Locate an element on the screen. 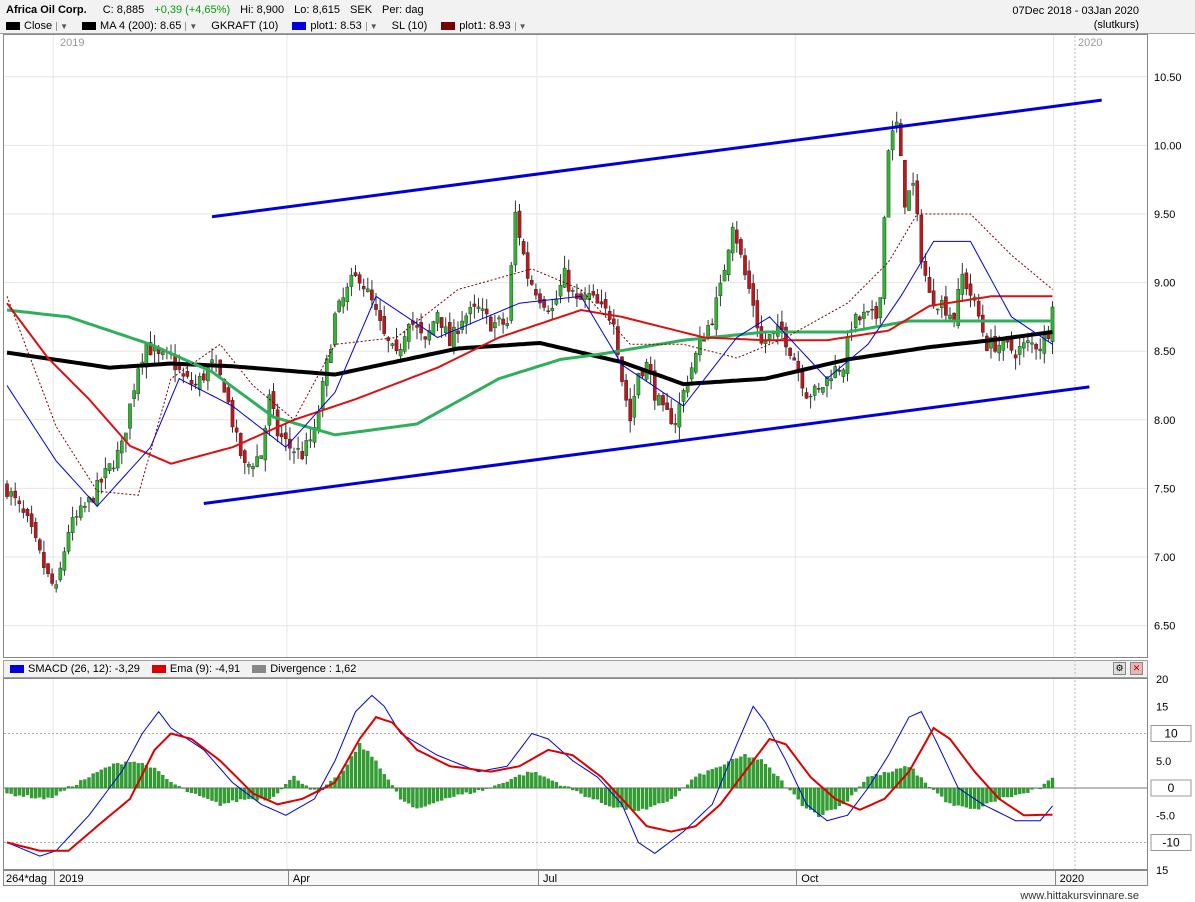 The height and width of the screenshot is (902, 1195). macd-level-badge: -10 is located at coordinates (1171, 842).